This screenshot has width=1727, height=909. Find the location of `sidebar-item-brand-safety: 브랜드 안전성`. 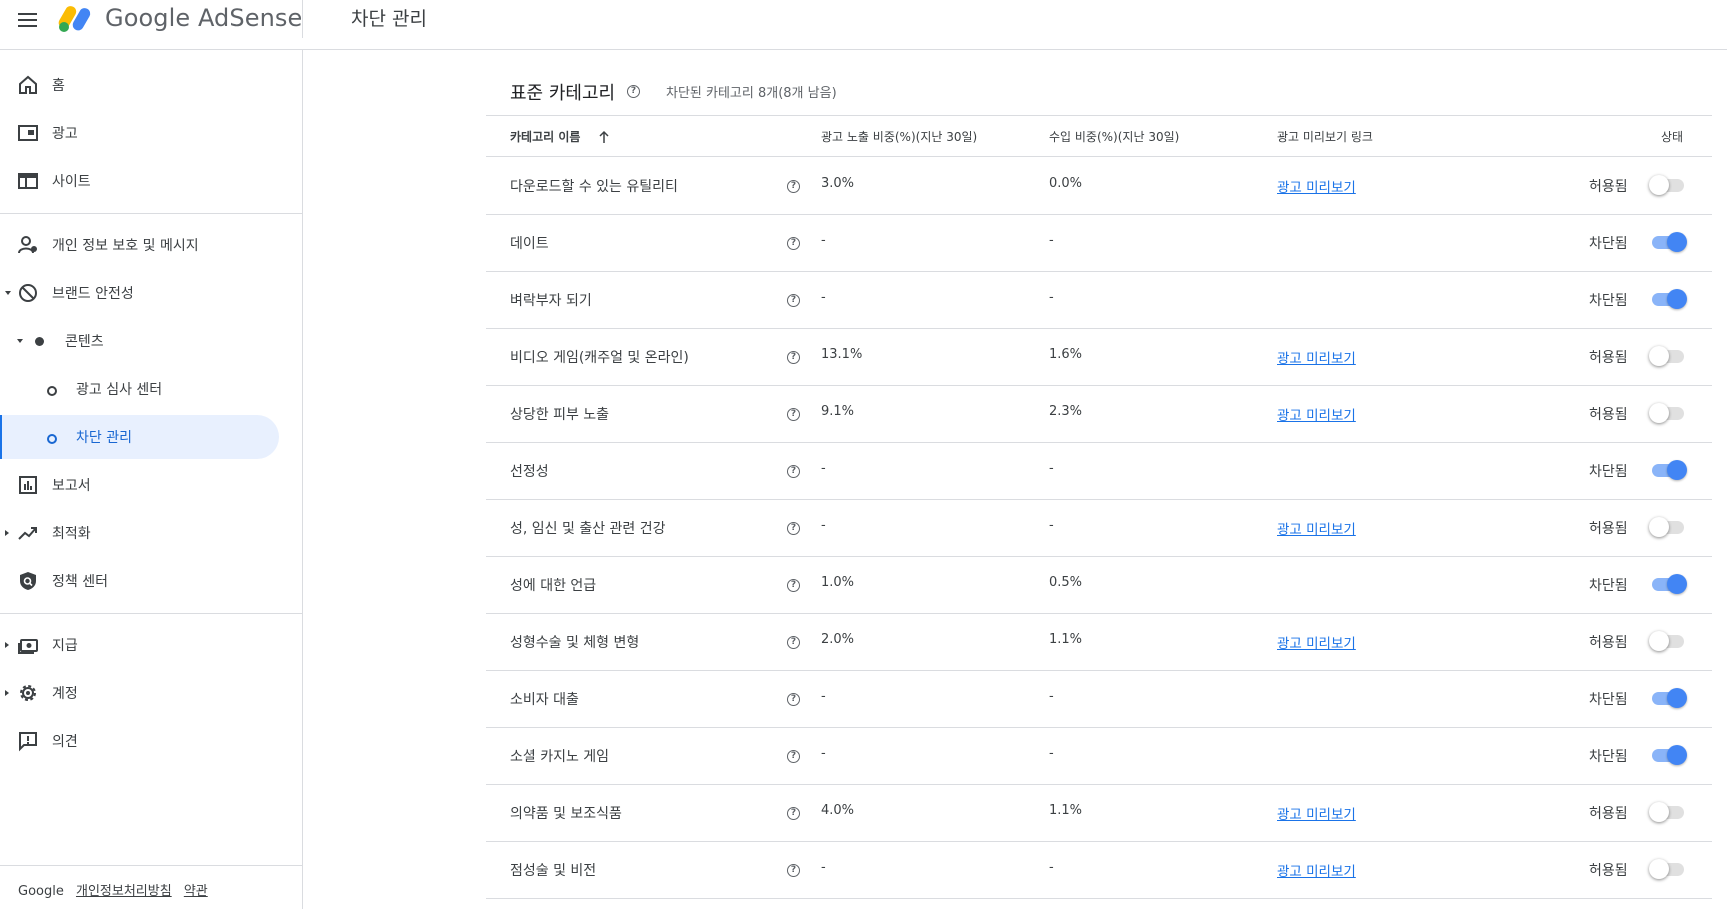

sidebar-item-brand-safety: 브랜드 안전성 is located at coordinates (151, 293).